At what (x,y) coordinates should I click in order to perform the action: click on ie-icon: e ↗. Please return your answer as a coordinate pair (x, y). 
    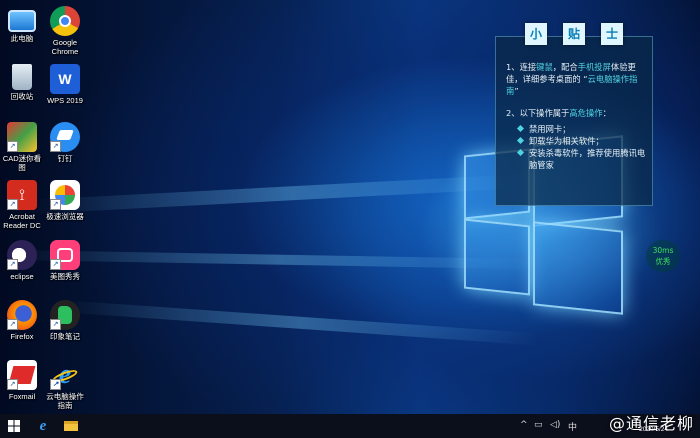
    Looking at the image, I should click on (65, 375).